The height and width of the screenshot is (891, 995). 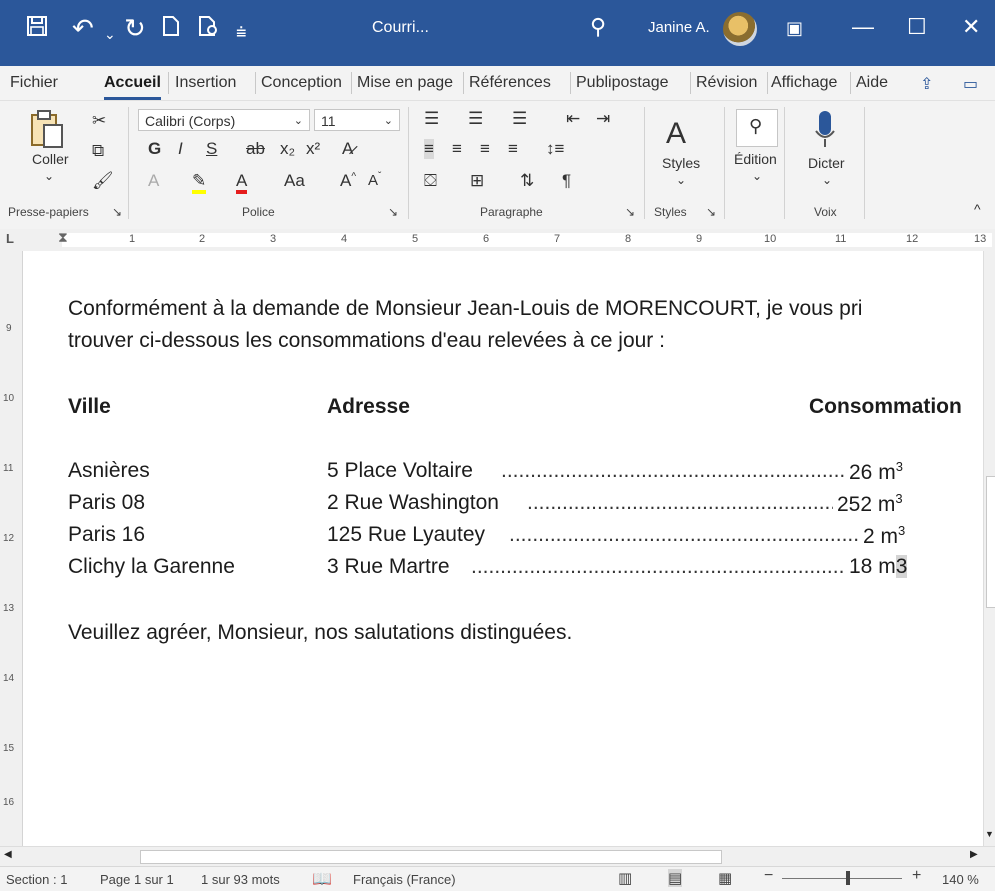 I want to click on editing-button: Édition, so click(x=755, y=159).